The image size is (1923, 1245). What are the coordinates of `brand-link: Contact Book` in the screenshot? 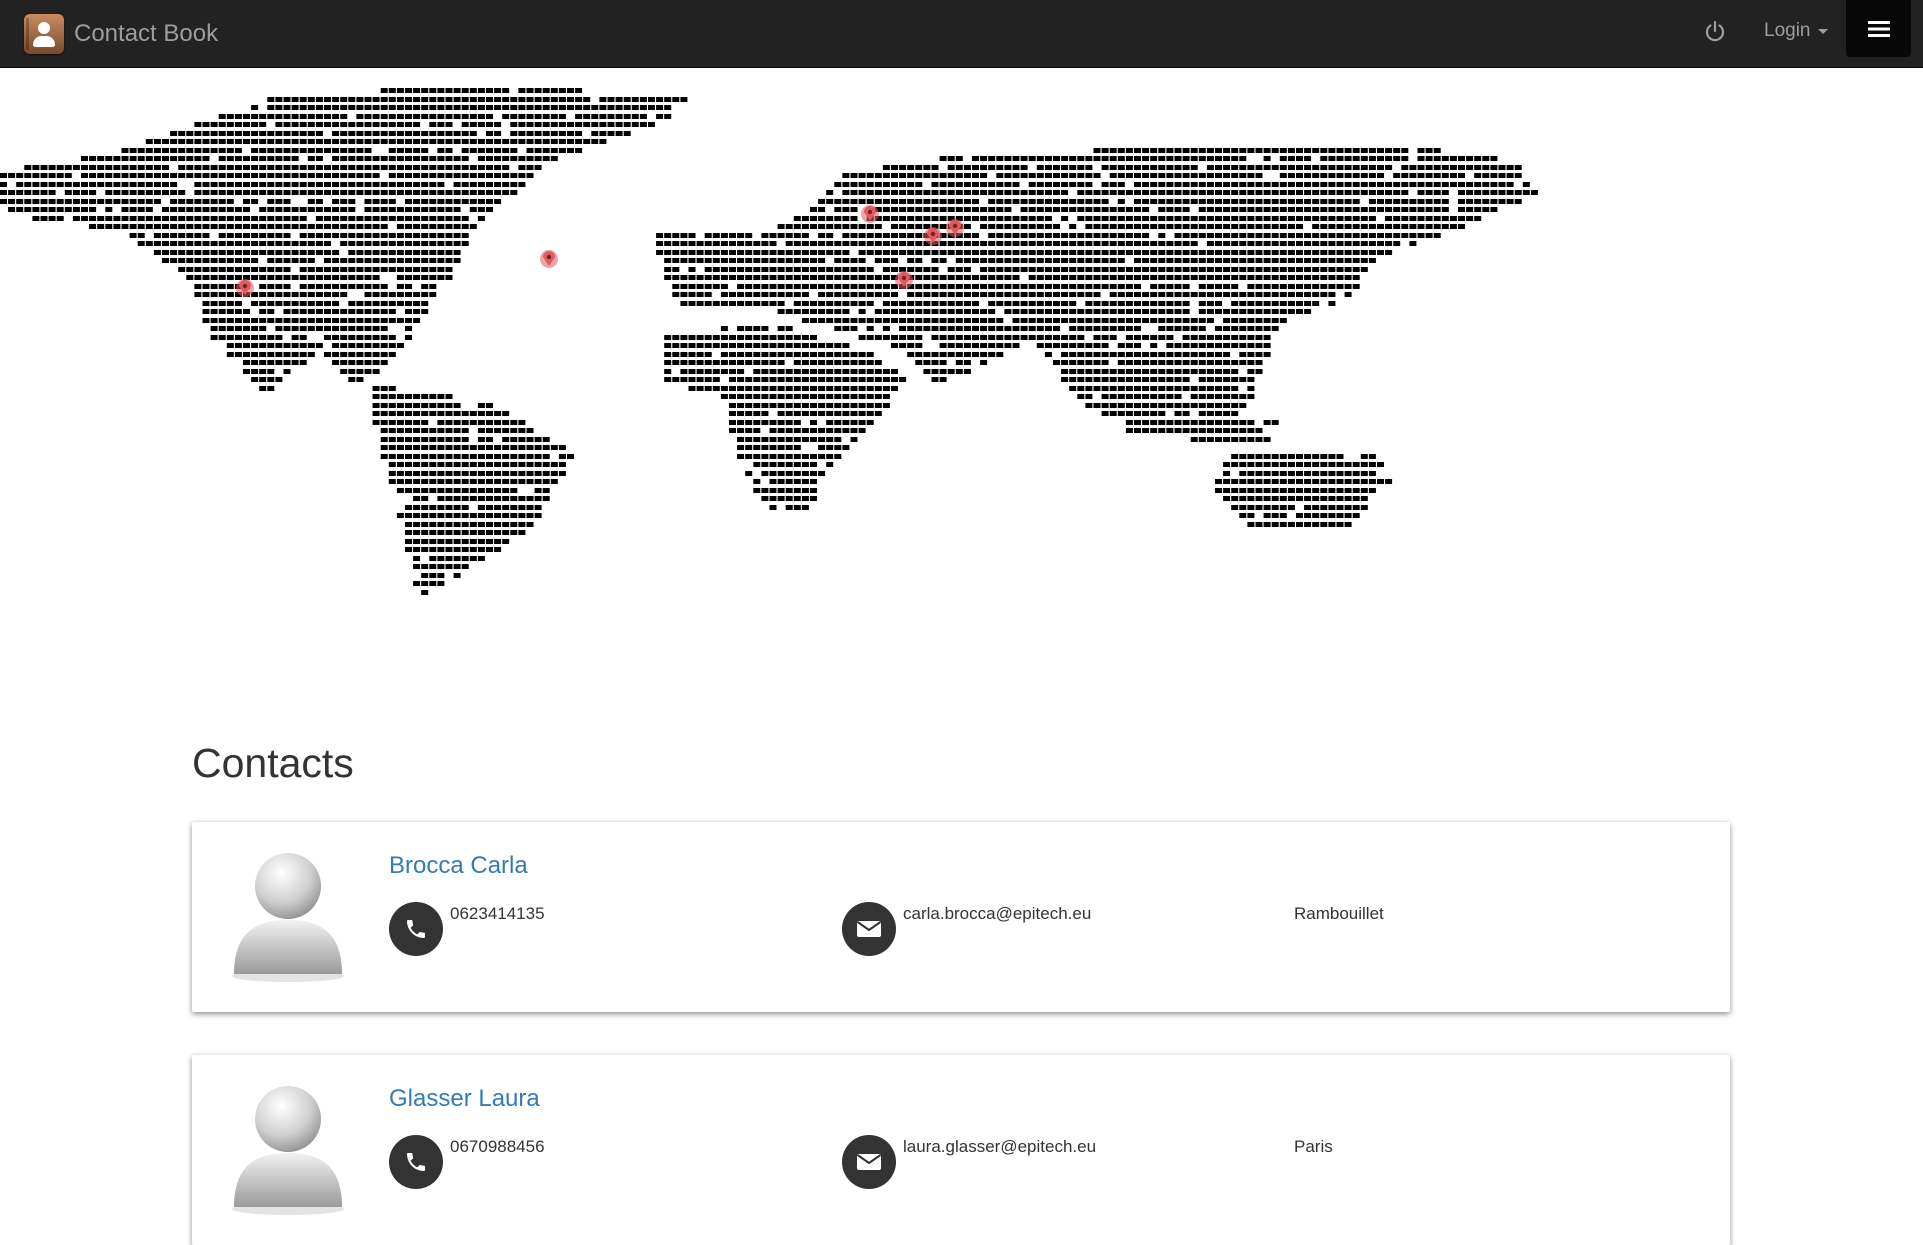 It's located at (121, 34).